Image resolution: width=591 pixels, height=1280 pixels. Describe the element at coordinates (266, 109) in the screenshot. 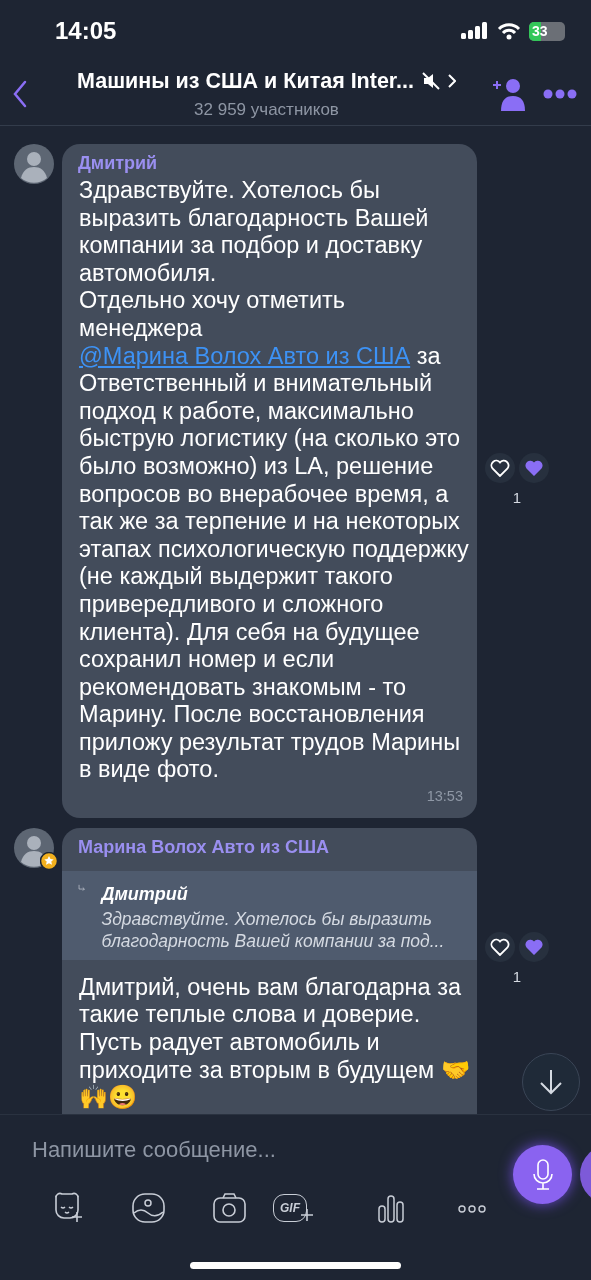

I see `member-count: 32 959 участников` at that location.